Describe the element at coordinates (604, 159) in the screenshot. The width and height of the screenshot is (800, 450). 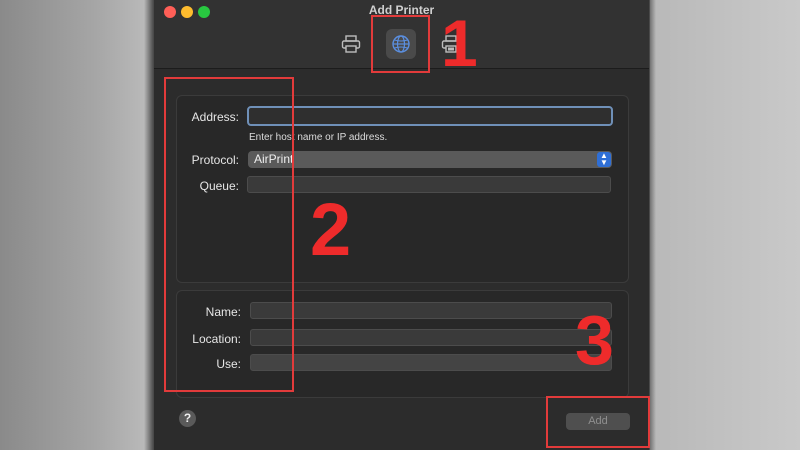
I see `chevron-updown-icon: ▲ ▼` at that location.